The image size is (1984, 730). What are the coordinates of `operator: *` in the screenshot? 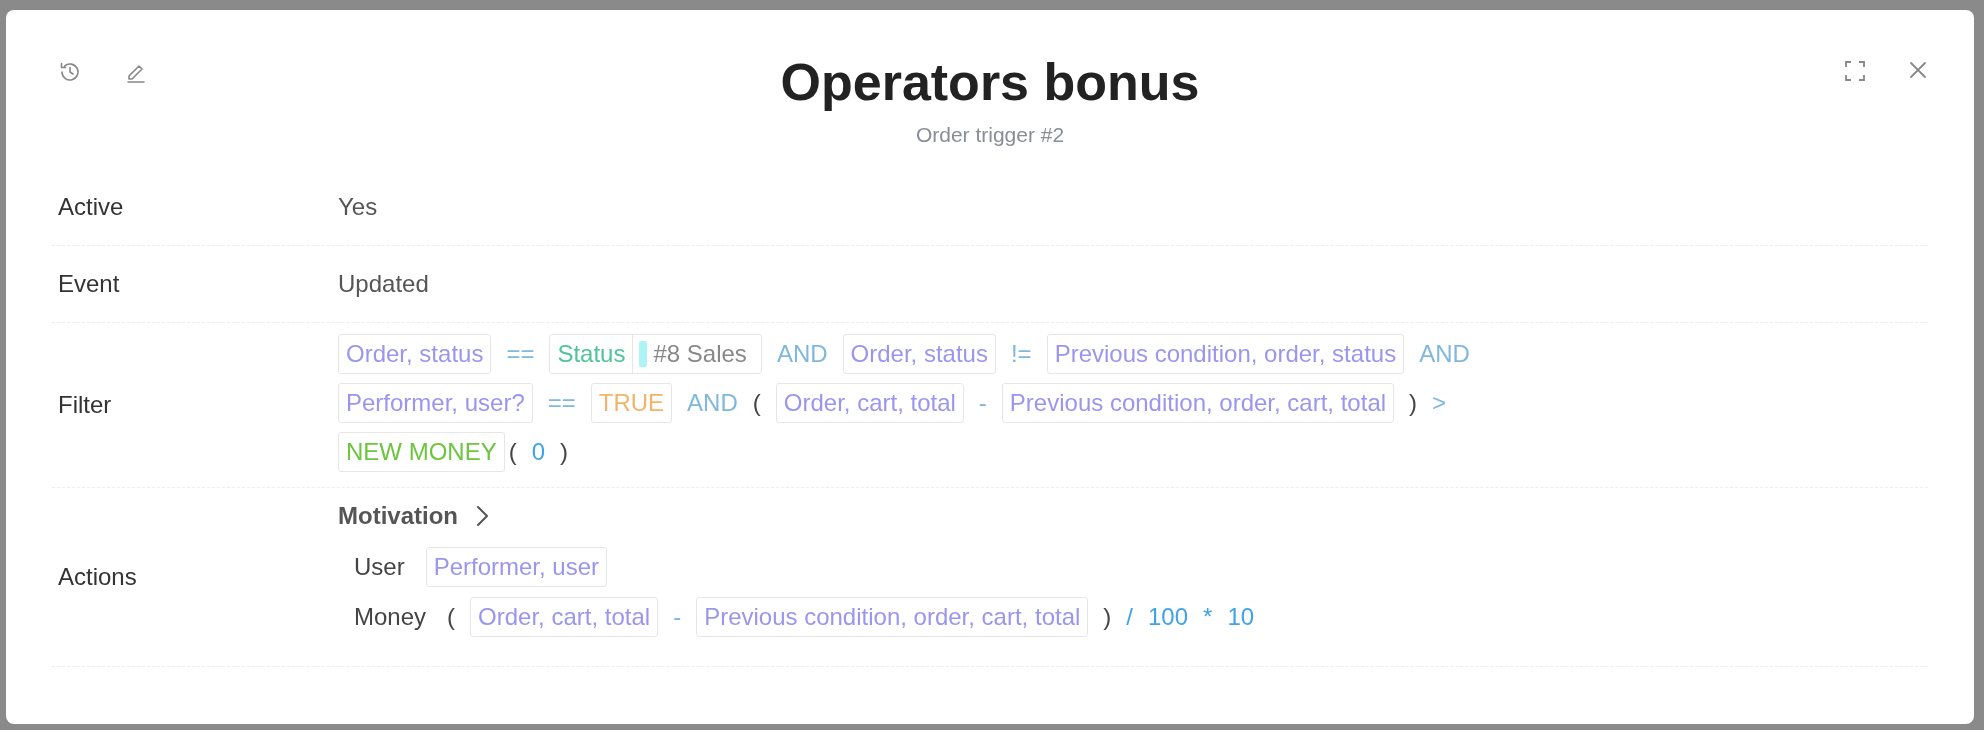 It's located at (1208, 617).